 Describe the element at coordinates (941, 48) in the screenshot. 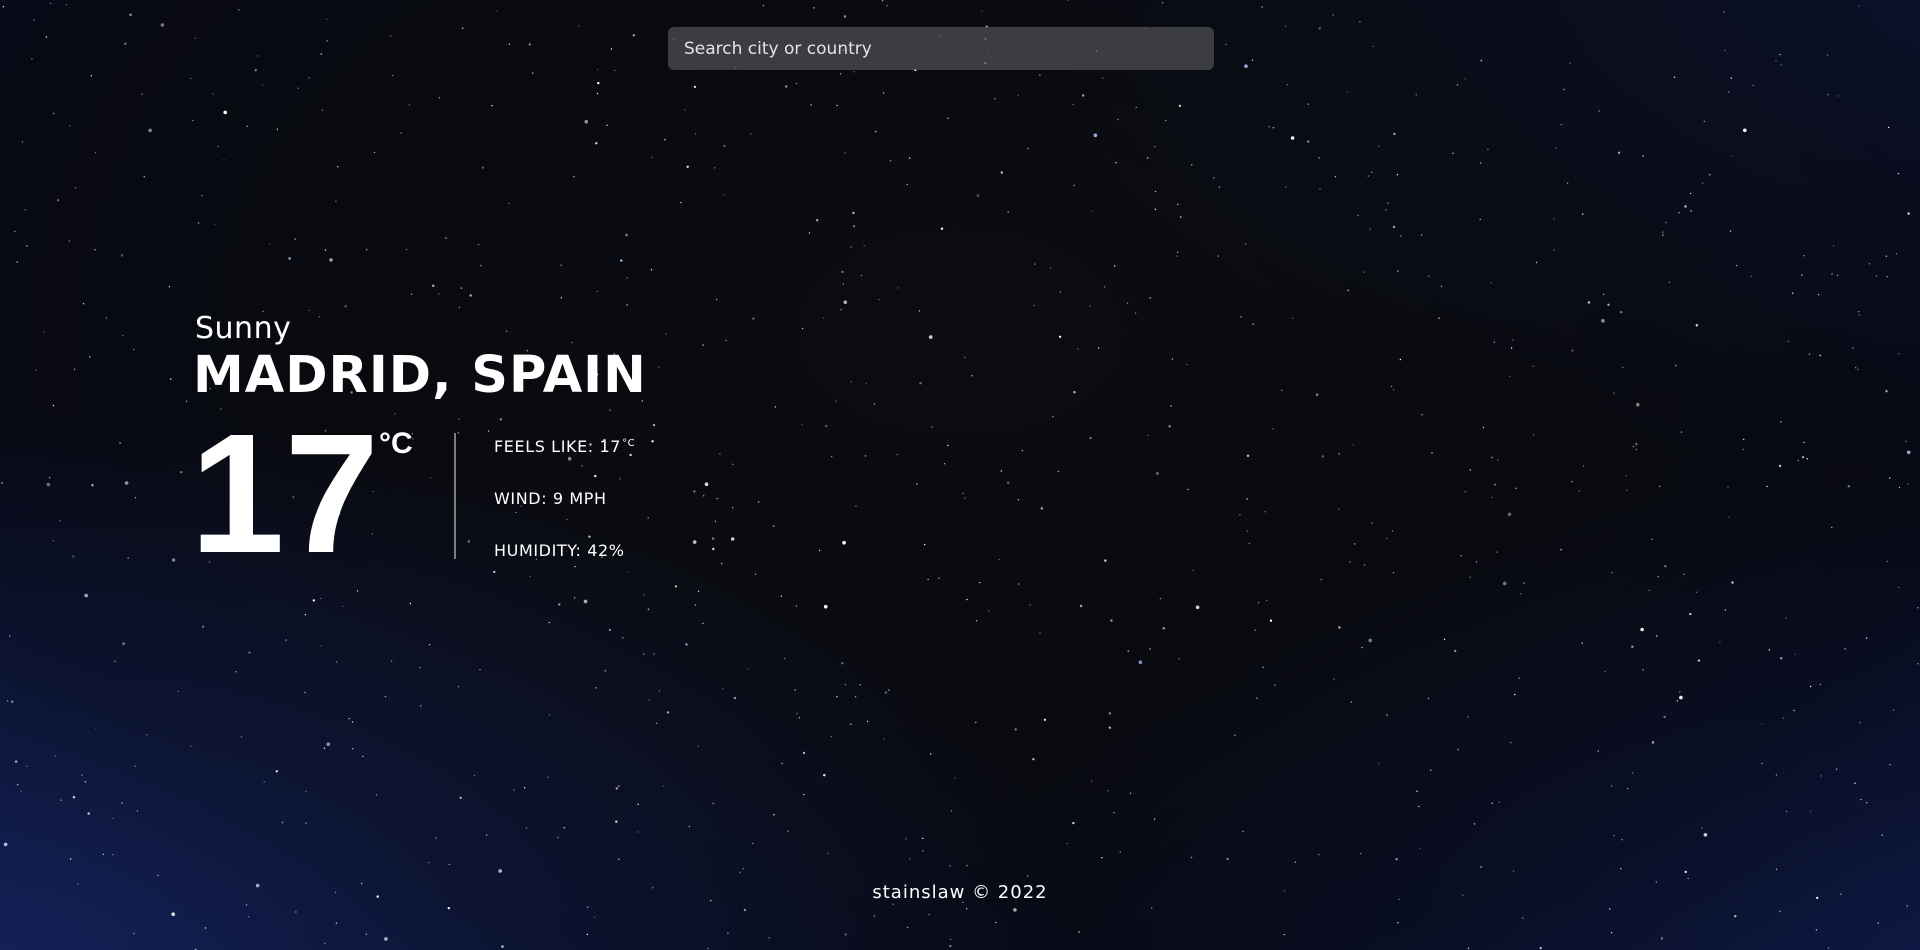

I see `search-input` at that location.